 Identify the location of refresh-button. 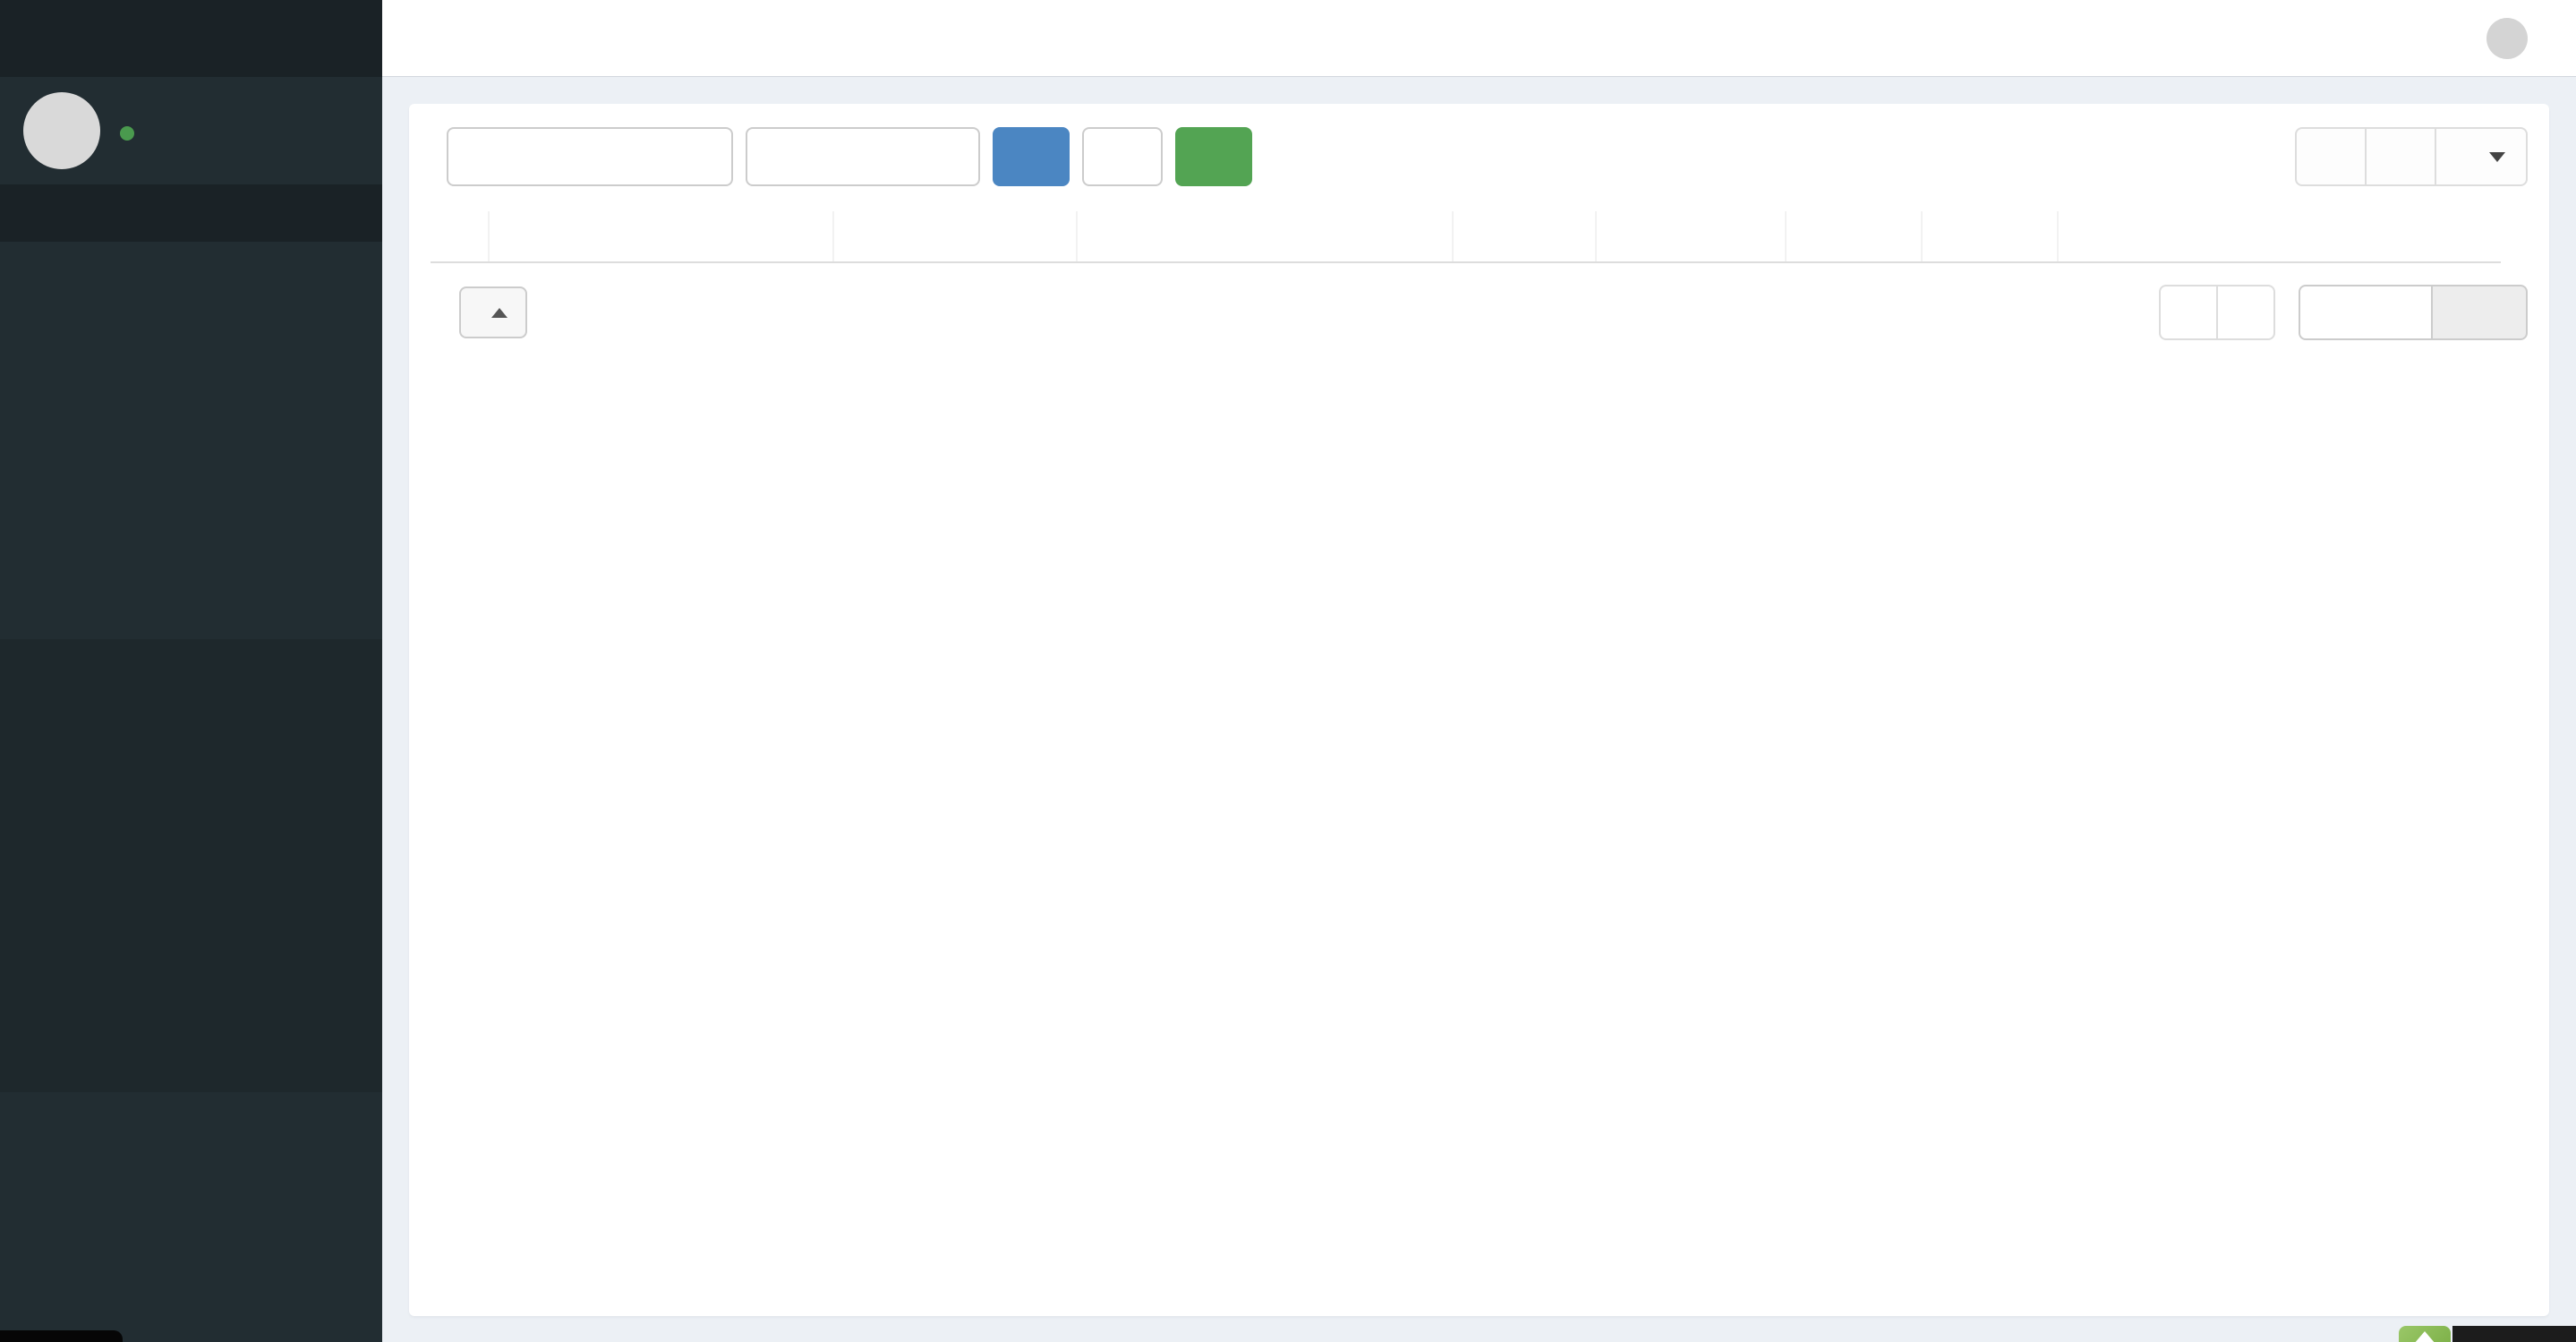
(1122, 156).